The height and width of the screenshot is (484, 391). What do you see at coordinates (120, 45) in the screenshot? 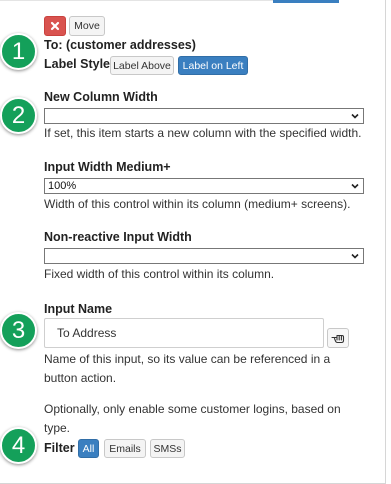
I see `item-title: To: (customer addresses)` at bounding box center [120, 45].